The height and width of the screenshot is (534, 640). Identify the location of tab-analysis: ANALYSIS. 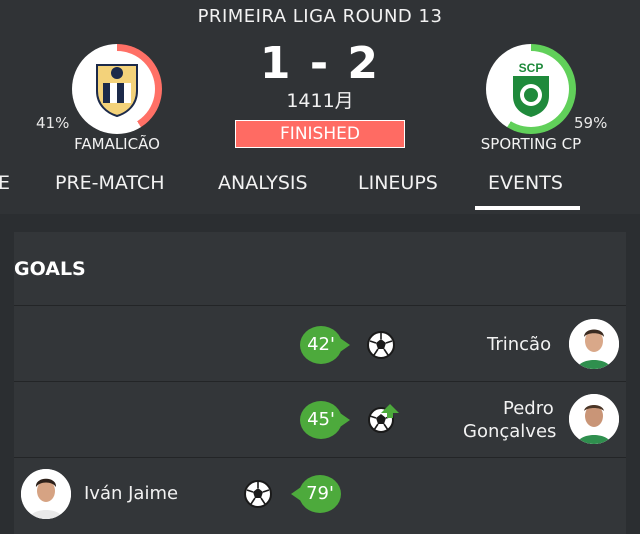
(263, 183).